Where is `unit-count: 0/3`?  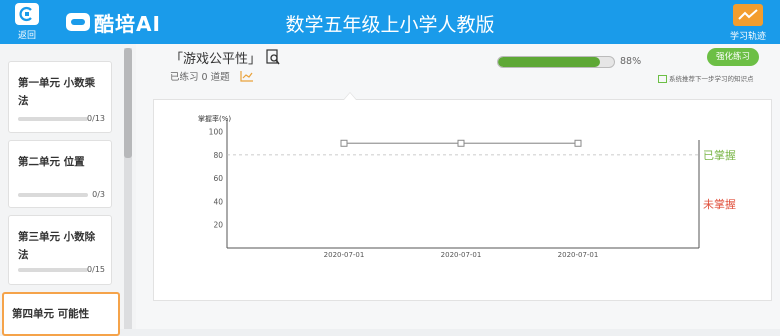 unit-count: 0/3 is located at coordinates (98, 194).